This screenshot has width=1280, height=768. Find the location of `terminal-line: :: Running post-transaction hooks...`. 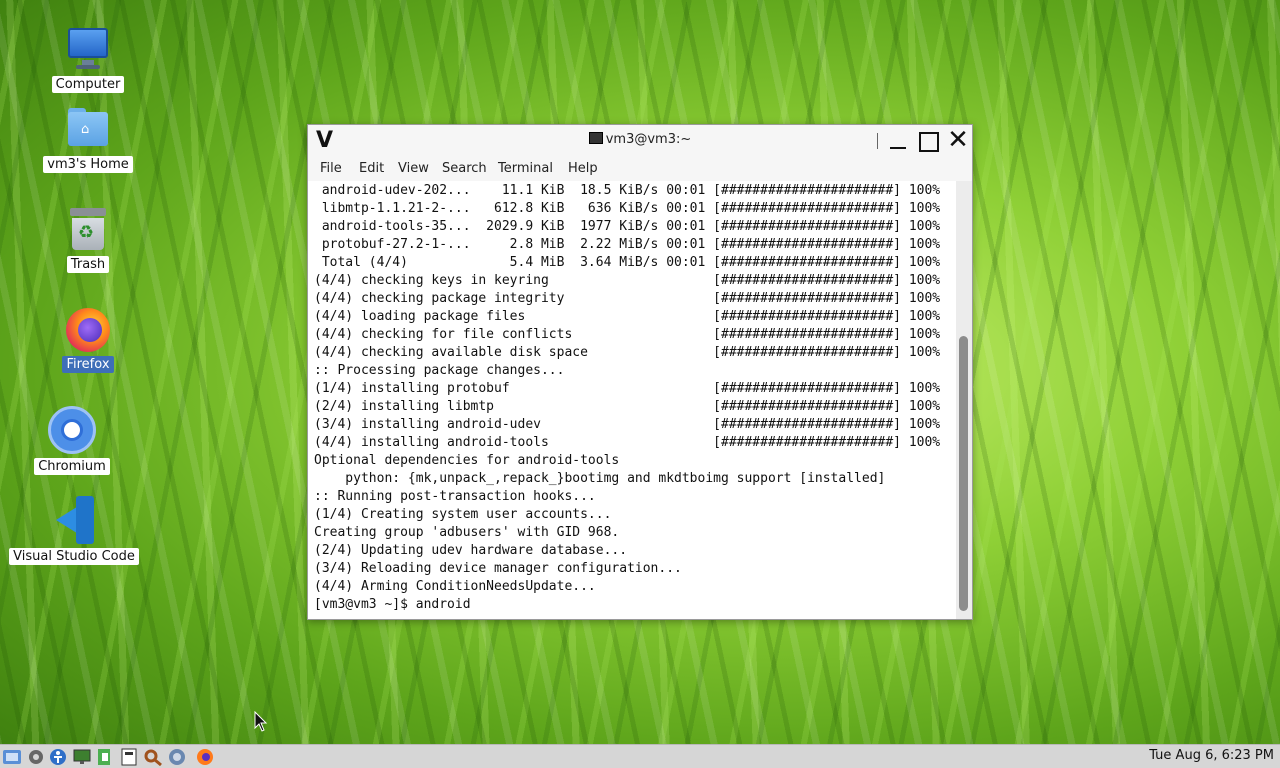

terminal-line: :: Running post-transaction hooks... is located at coordinates (455, 496).